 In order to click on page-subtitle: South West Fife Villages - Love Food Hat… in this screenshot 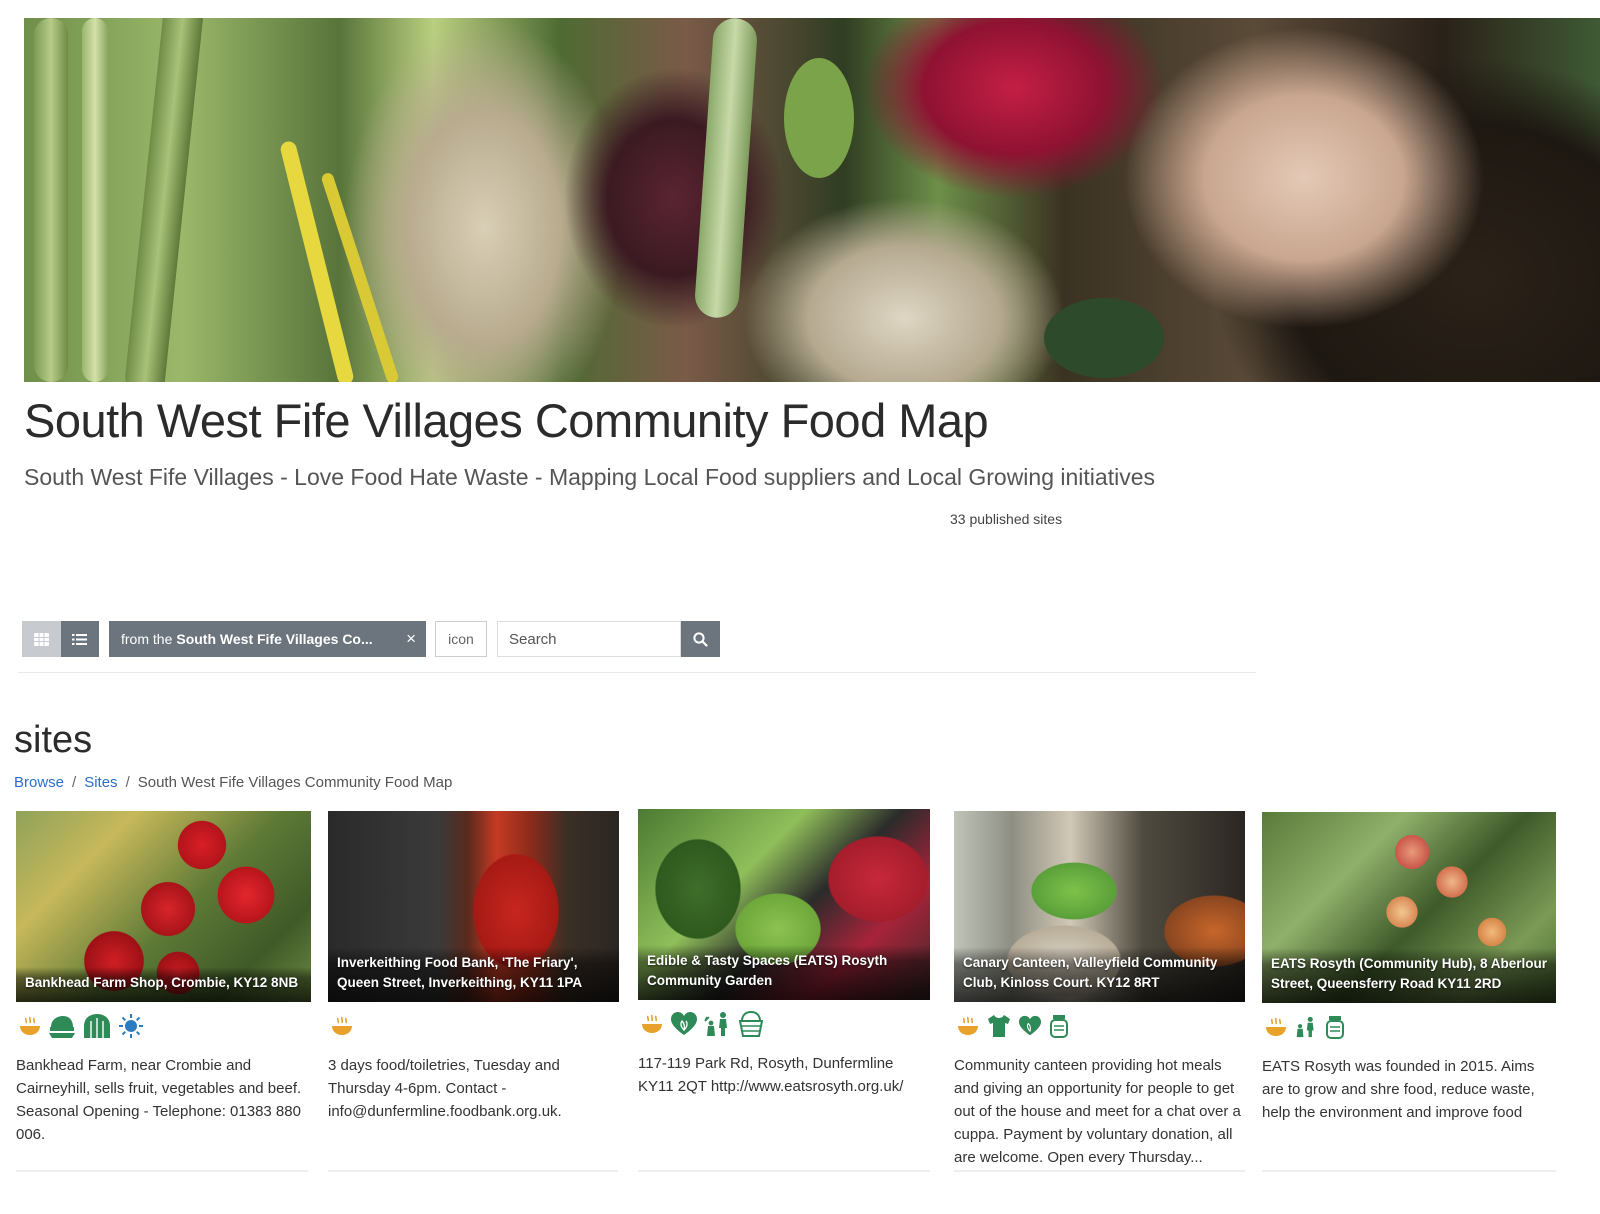, I will do `click(589, 477)`.